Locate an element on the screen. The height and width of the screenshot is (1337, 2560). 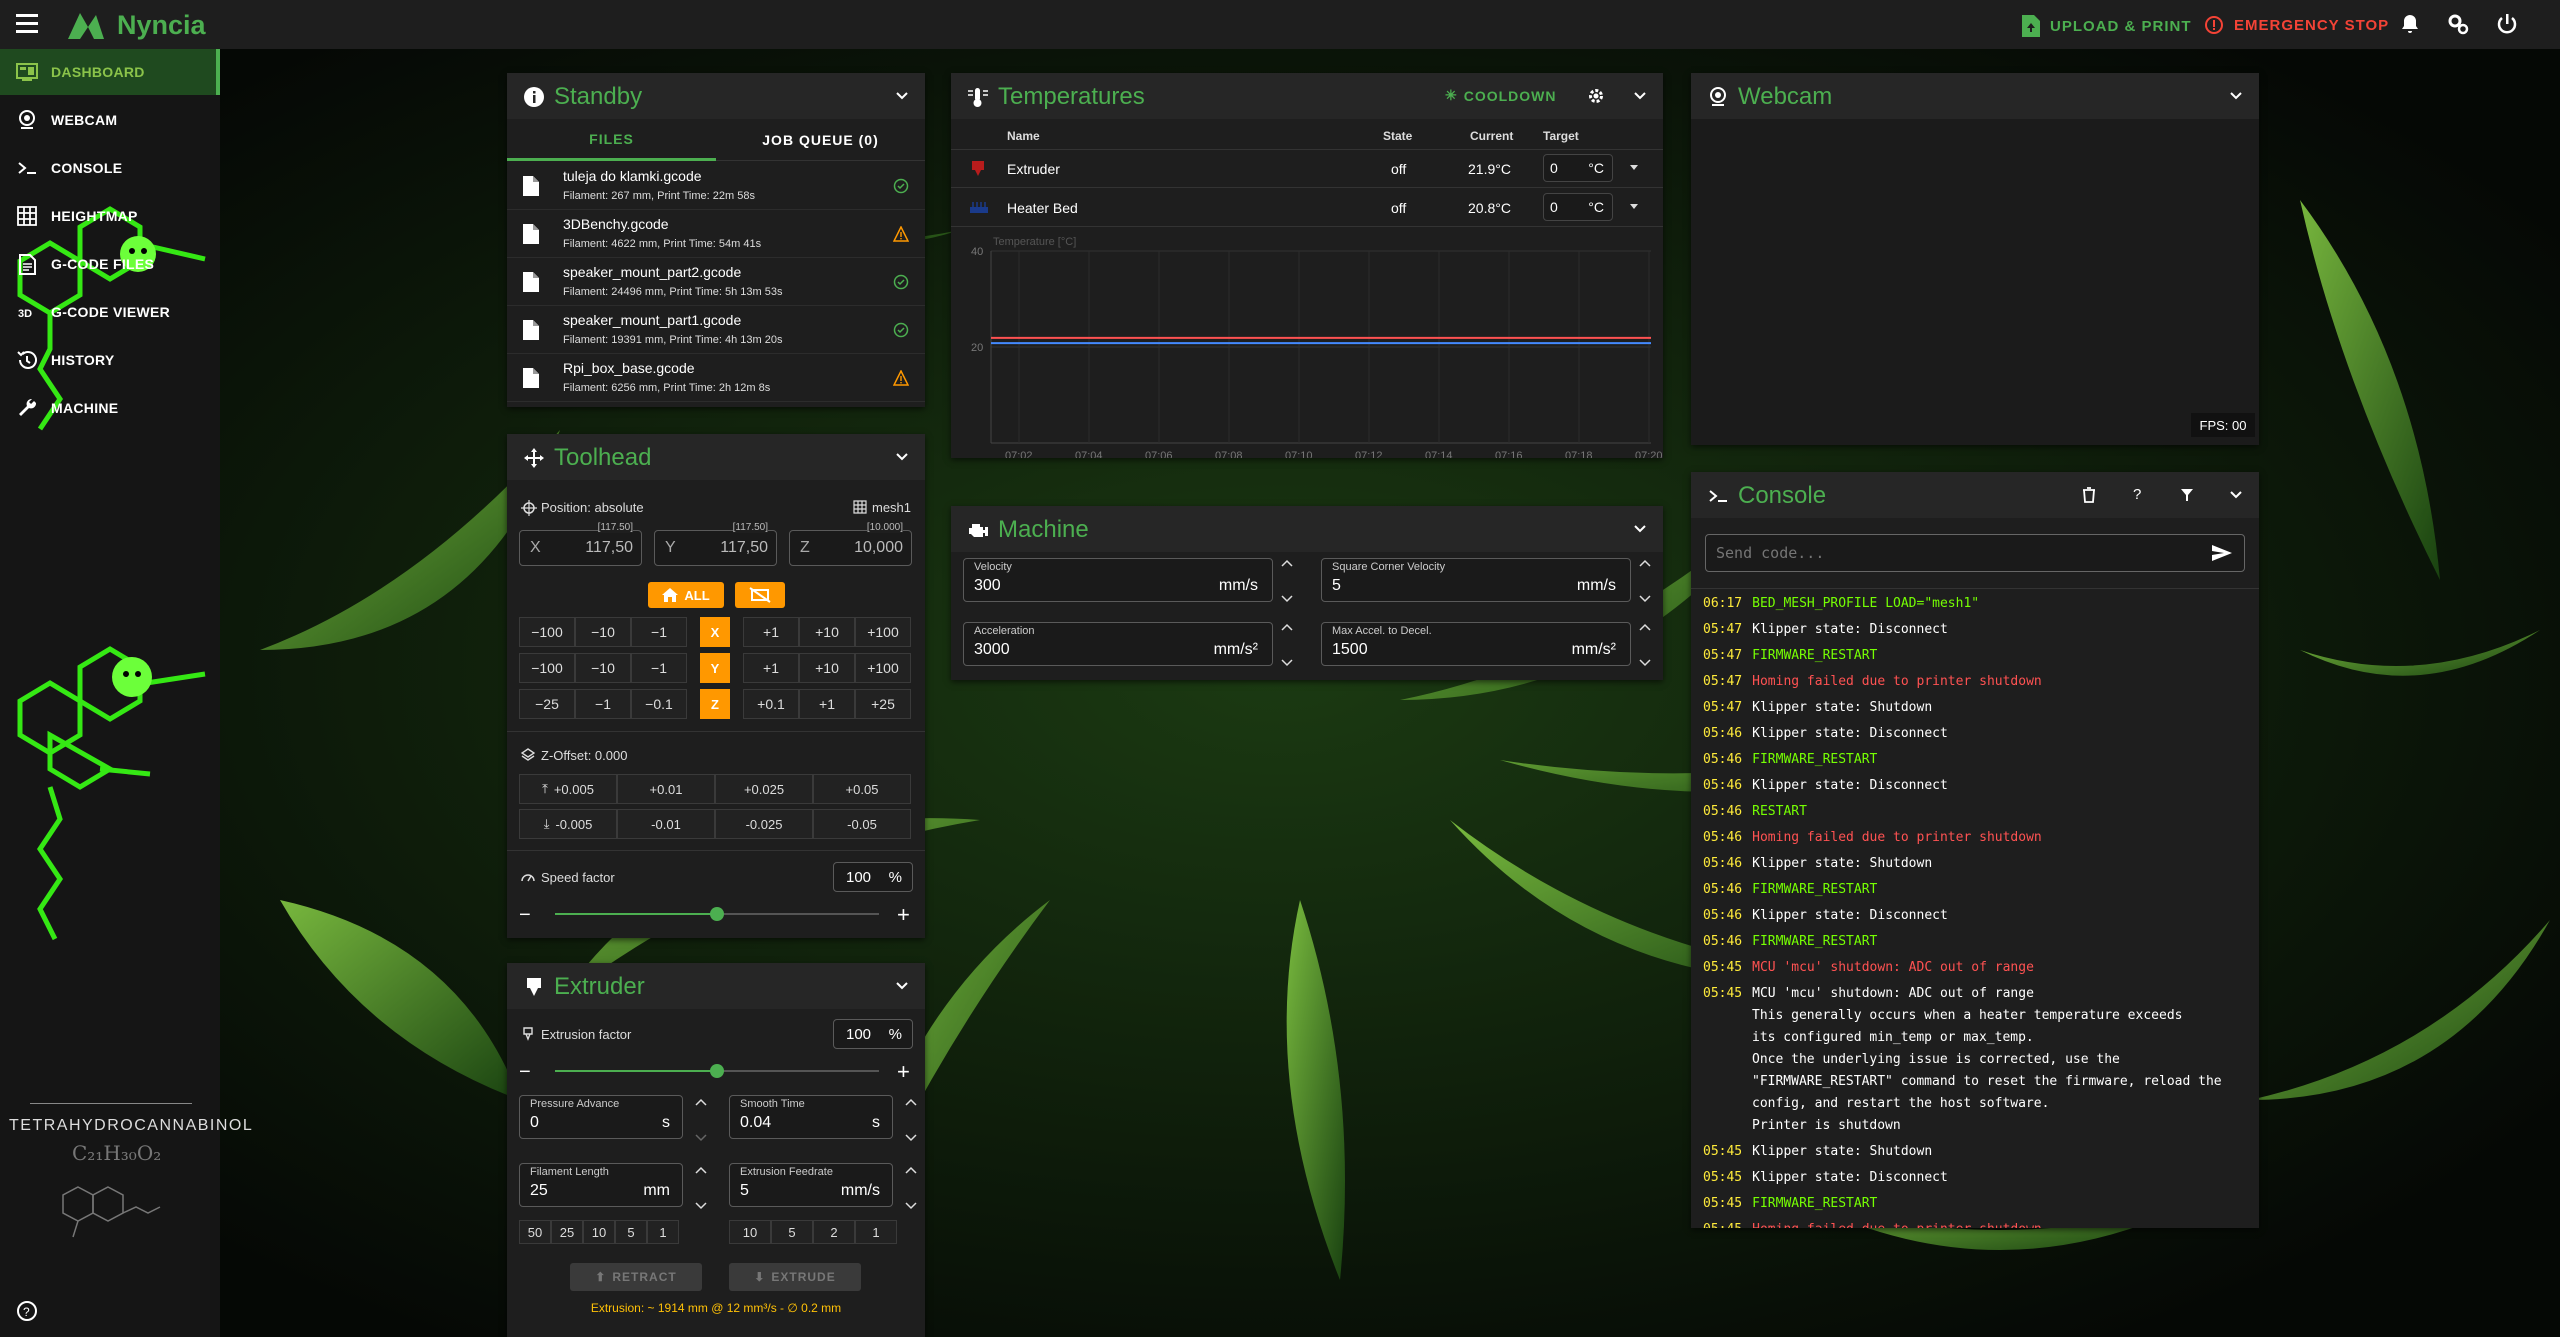
extrusion-feedrate-stepper is located at coordinates (911, 1188).